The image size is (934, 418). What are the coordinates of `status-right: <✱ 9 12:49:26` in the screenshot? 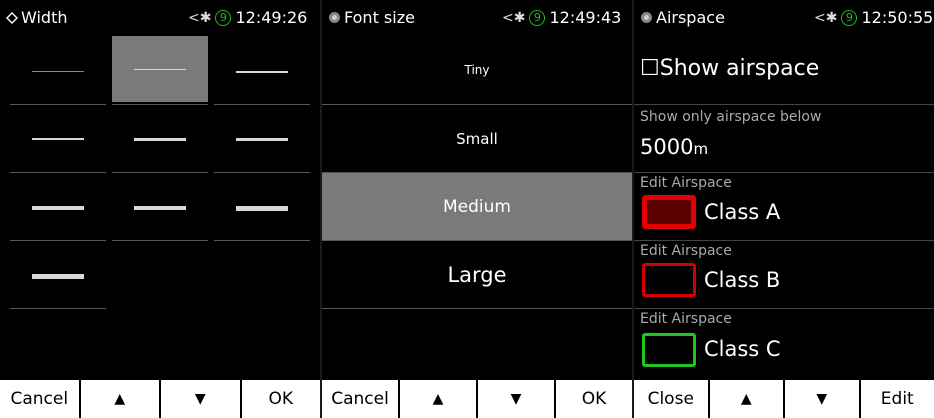 It's located at (247, 17).